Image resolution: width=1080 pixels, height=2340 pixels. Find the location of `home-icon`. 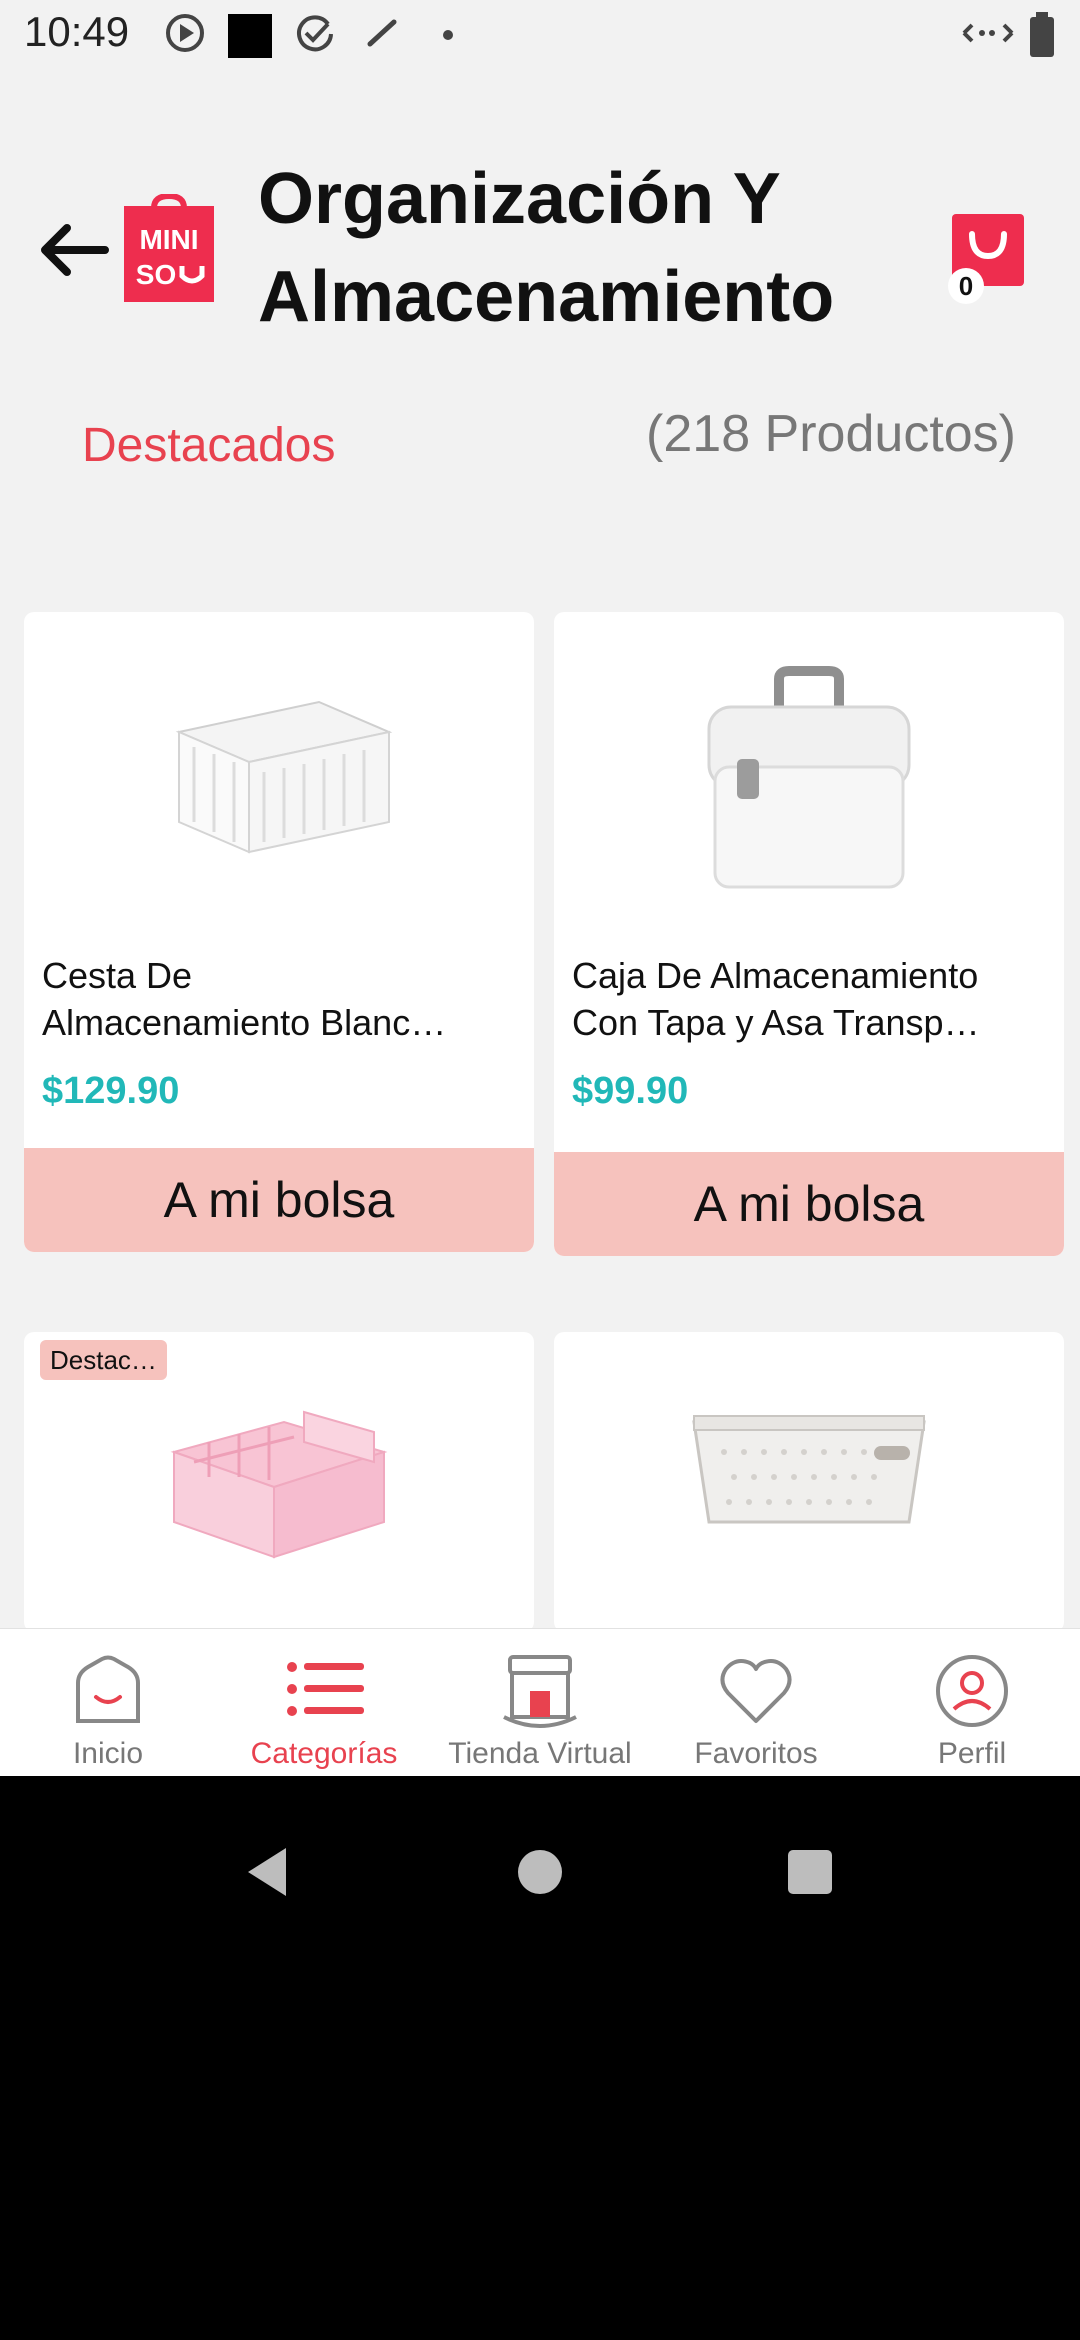

home-icon is located at coordinates (108, 1689).